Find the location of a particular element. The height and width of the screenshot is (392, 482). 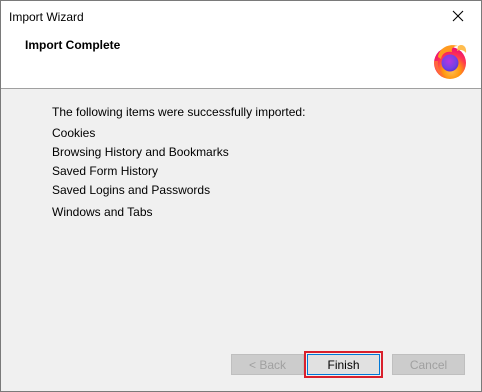

finish-button: Finish is located at coordinates (343, 364).